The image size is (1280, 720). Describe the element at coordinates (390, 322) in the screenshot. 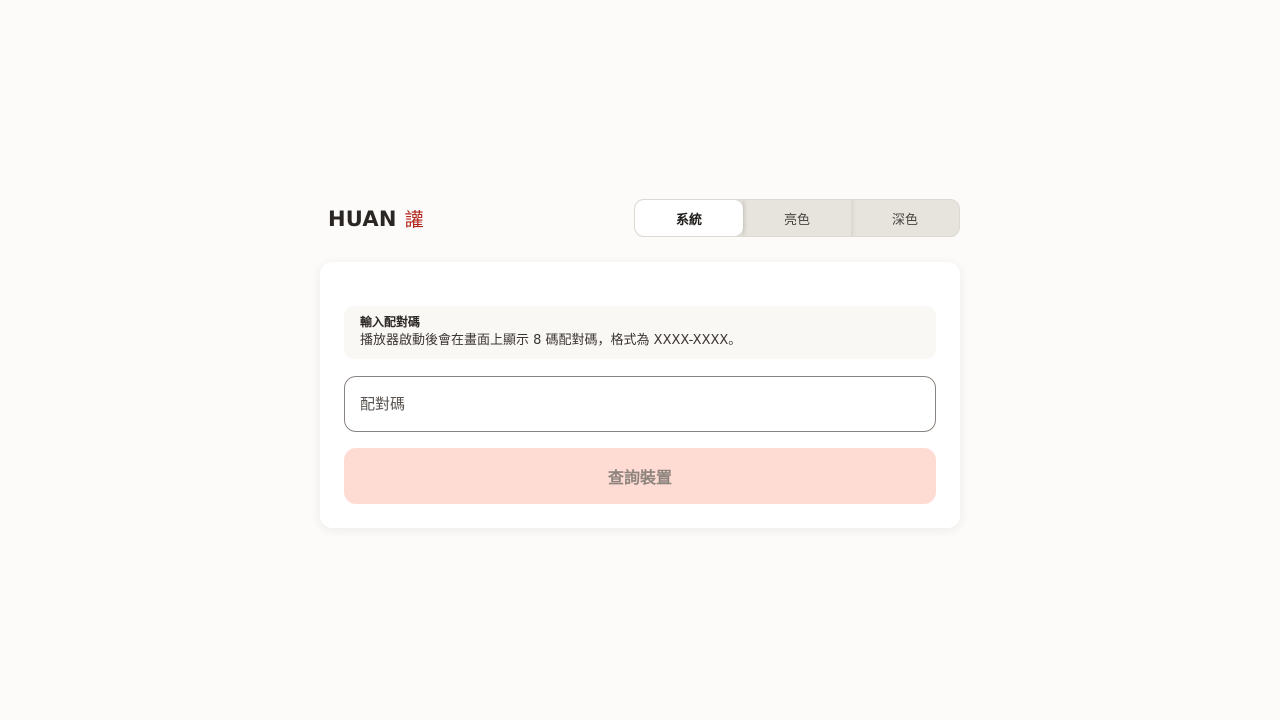

I see `pairing-info-title: 輸入配對碼` at that location.